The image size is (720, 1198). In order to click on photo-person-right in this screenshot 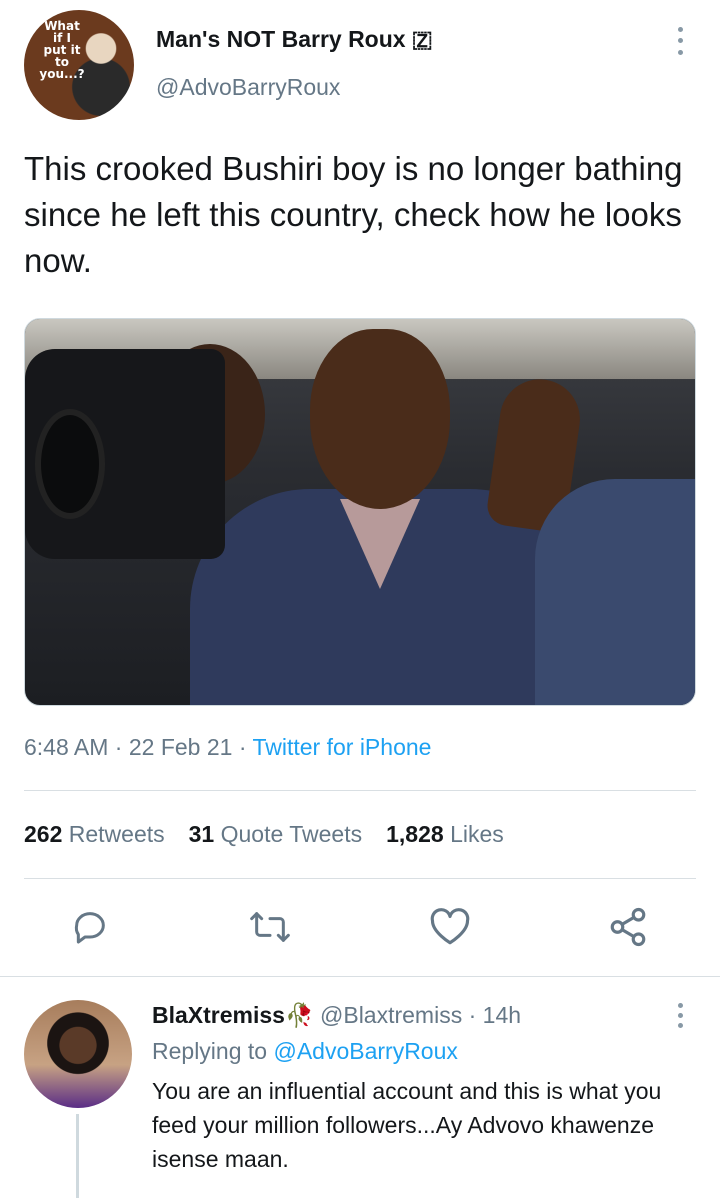, I will do `click(615, 592)`.